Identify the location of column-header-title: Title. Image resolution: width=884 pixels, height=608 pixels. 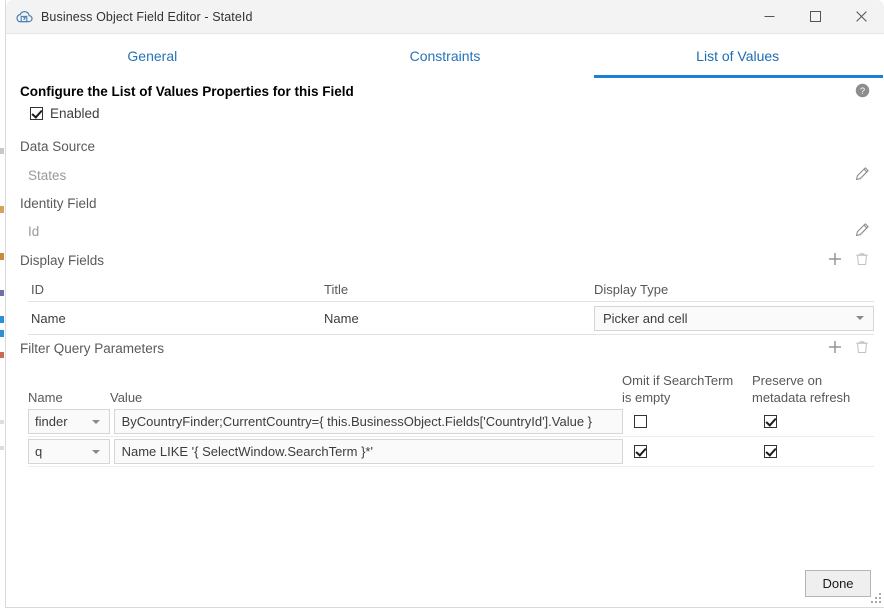
(336, 289).